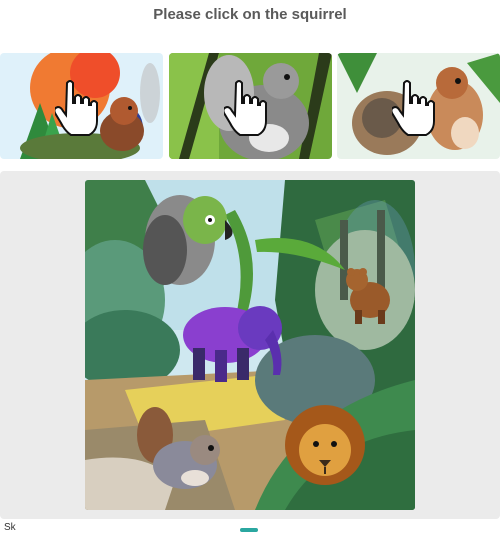 Image resolution: width=500 pixels, height=536 pixels. I want to click on footer-text: Sk, so click(10, 527).